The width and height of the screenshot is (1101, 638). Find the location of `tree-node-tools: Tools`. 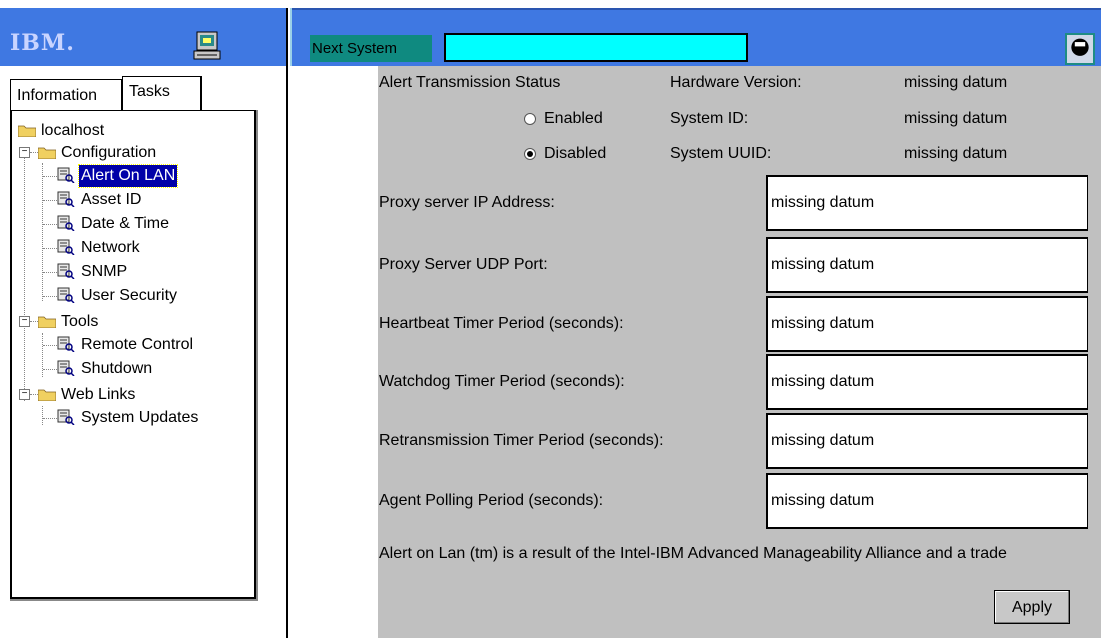

tree-node-tools: Tools is located at coordinates (69, 322).